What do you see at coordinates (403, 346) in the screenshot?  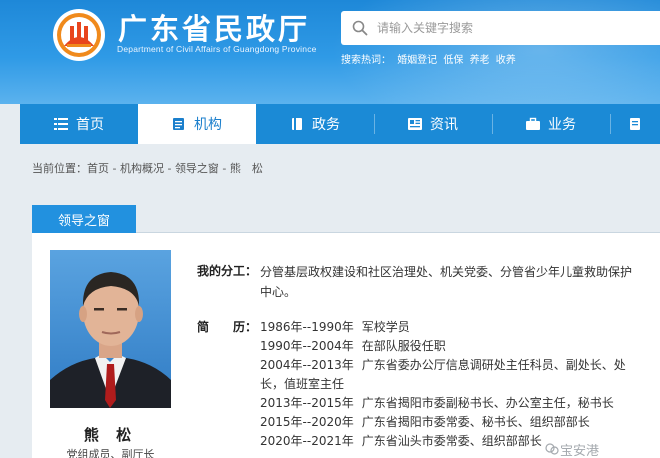 I see `resume-desc: 在部队服役任职` at bounding box center [403, 346].